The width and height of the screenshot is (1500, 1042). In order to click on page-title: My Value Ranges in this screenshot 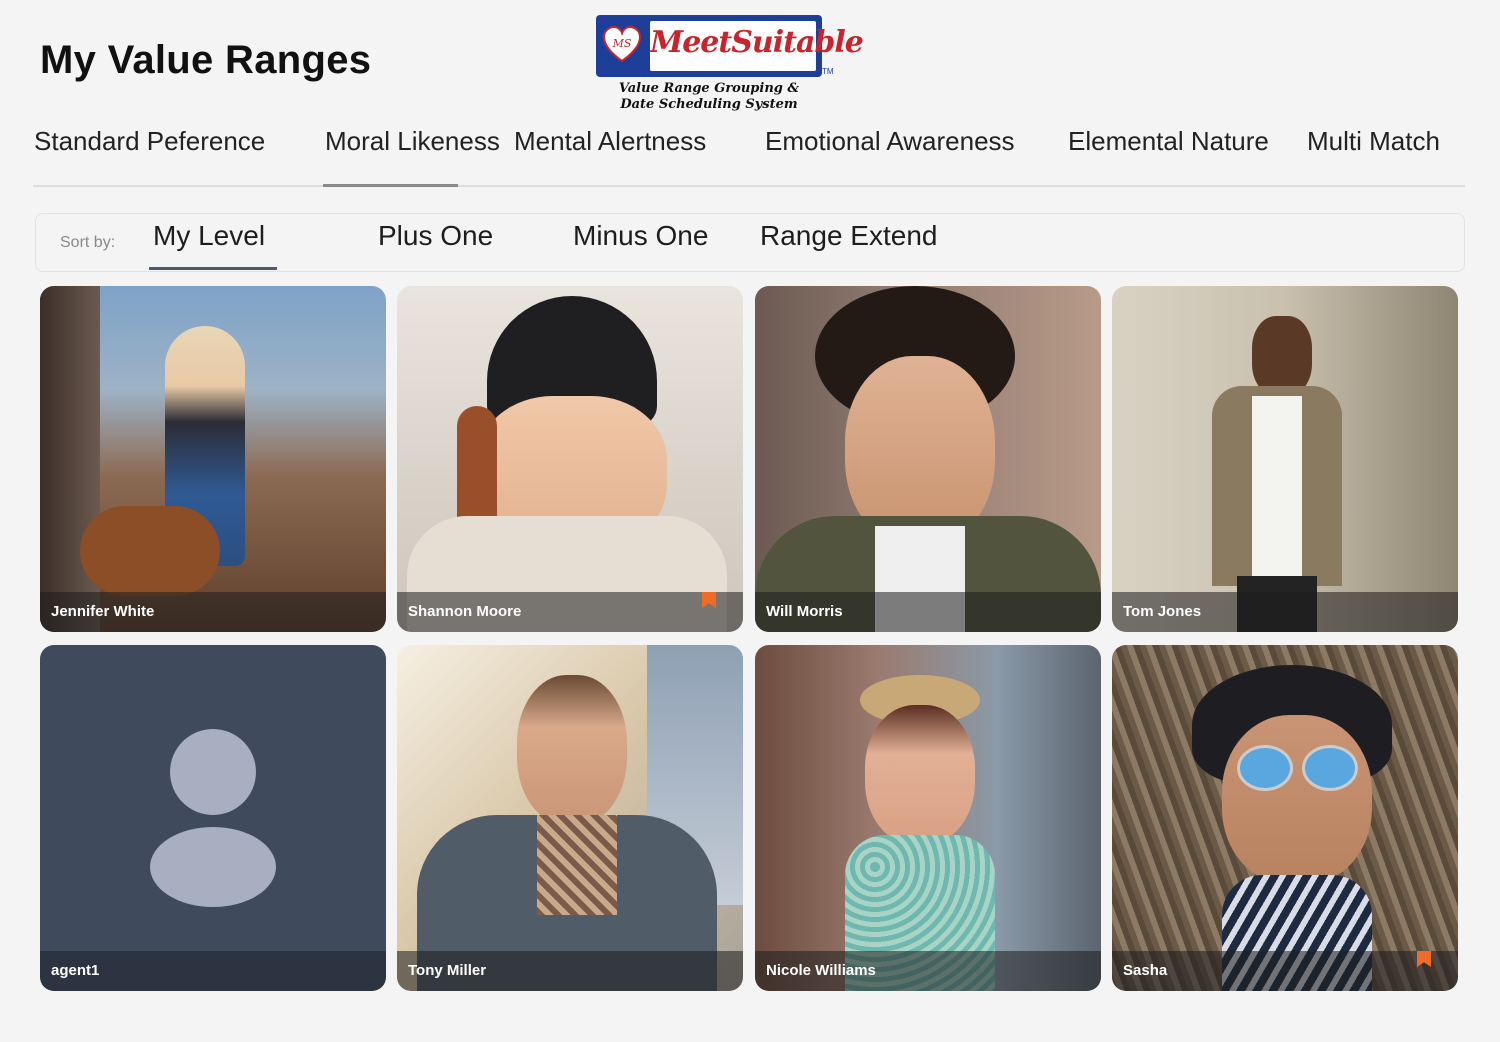, I will do `click(206, 60)`.